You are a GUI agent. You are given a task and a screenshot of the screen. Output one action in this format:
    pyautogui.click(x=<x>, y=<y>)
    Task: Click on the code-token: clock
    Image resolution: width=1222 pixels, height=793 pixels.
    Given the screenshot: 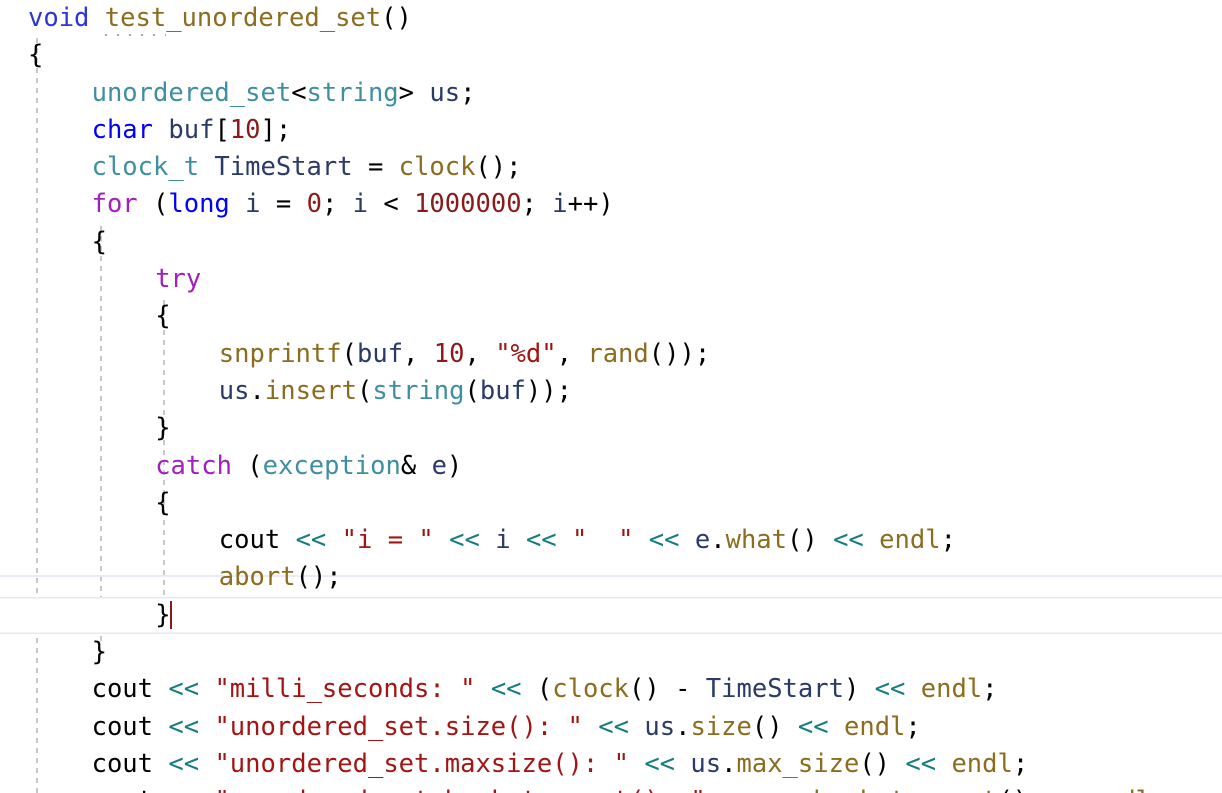 What is the action you would take?
    pyautogui.click(x=591, y=689)
    